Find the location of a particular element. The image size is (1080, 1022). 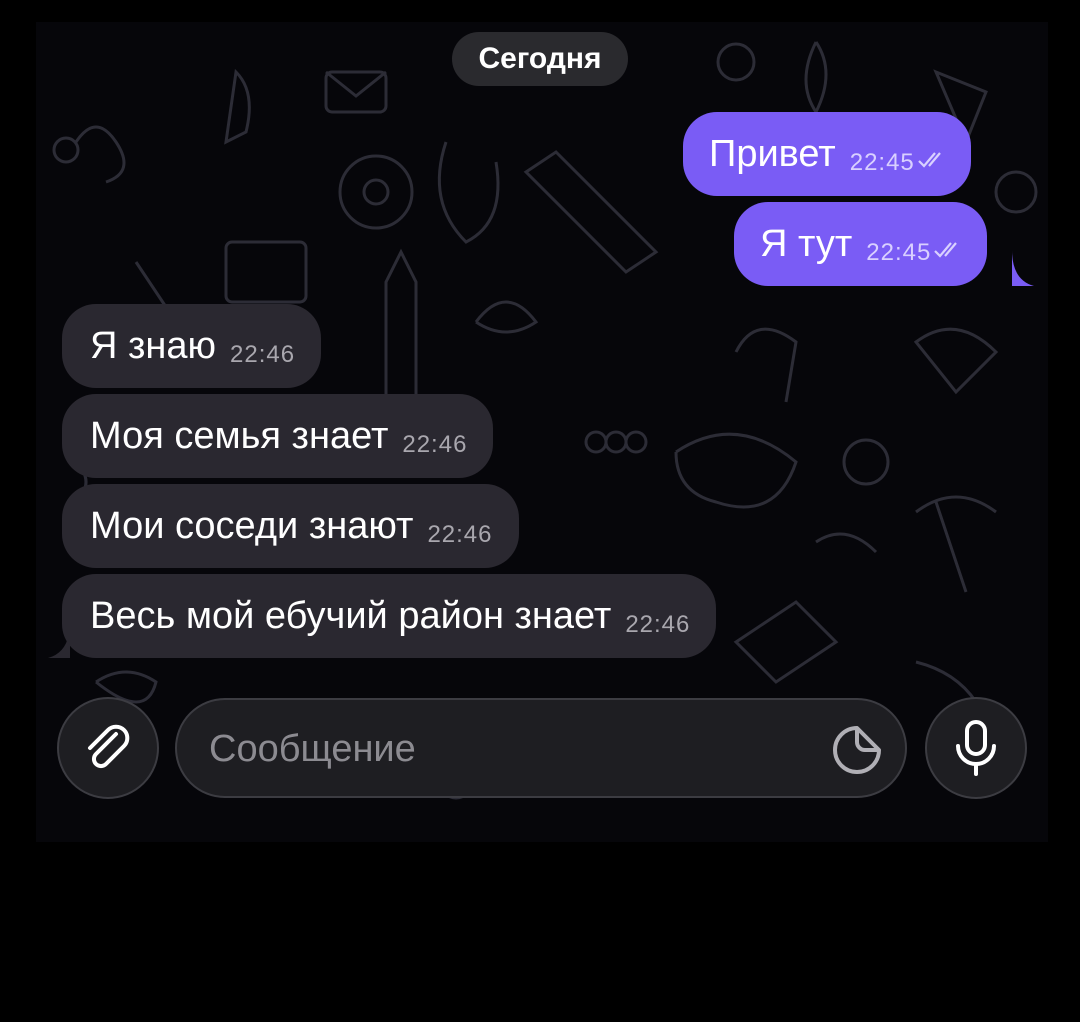

attach-button is located at coordinates (108, 748).